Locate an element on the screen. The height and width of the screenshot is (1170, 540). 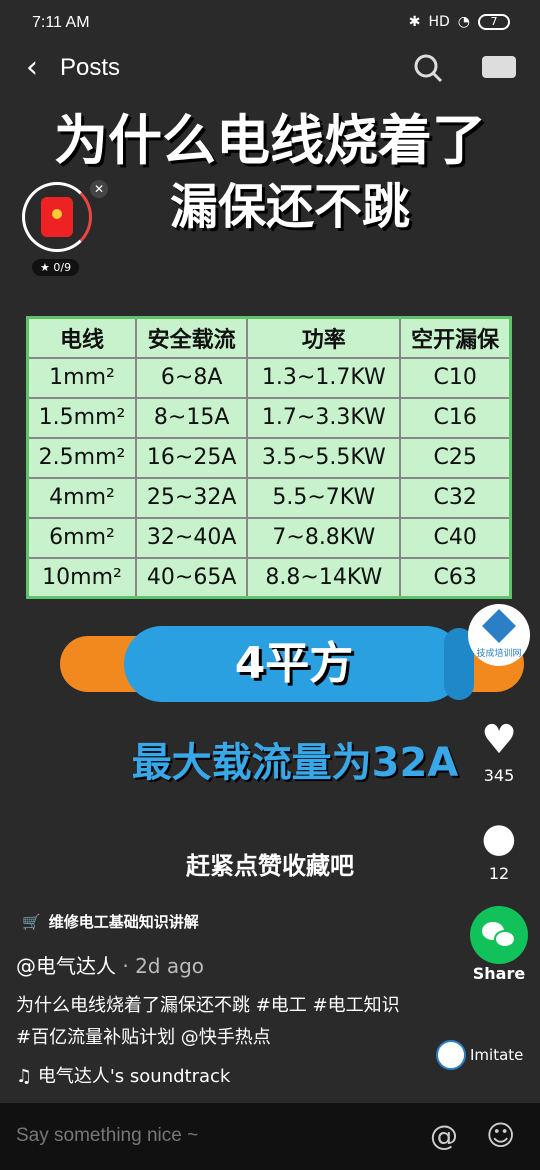
soundtrack-label: 电气达人's soundtrack is located at coordinates (134, 1076).